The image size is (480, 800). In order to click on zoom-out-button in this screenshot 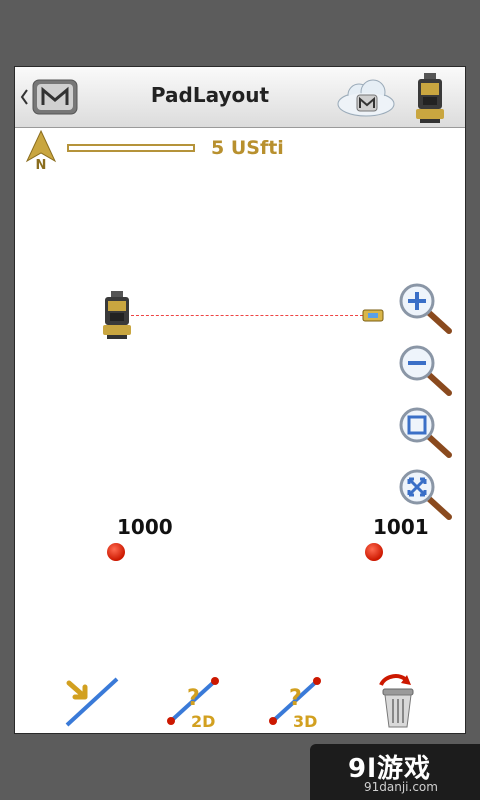, I will do `click(426, 372)`.